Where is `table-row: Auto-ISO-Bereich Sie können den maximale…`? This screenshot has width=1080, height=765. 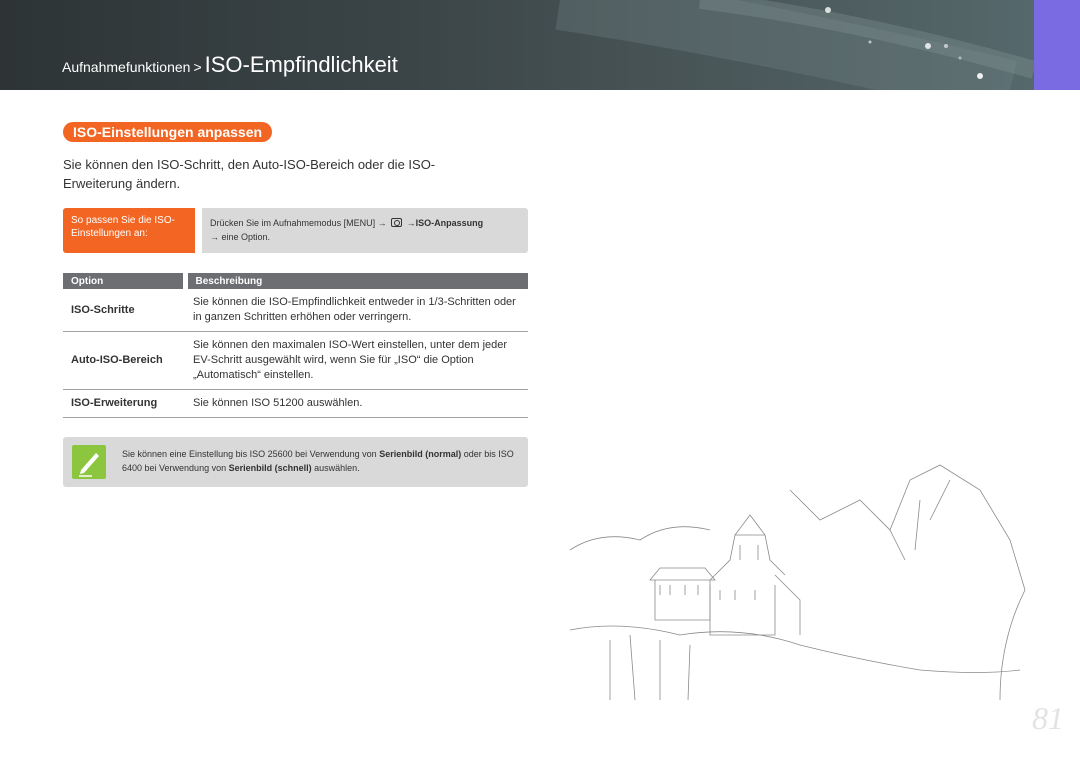 table-row: Auto-ISO-Bereich Sie können den maximale… is located at coordinates (295, 360).